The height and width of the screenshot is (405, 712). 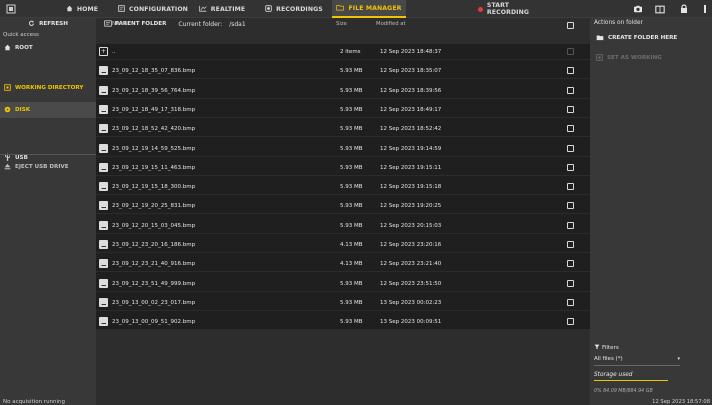 What do you see at coordinates (660, 9) in the screenshot?
I see `book-icon` at bounding box center [660, 9].